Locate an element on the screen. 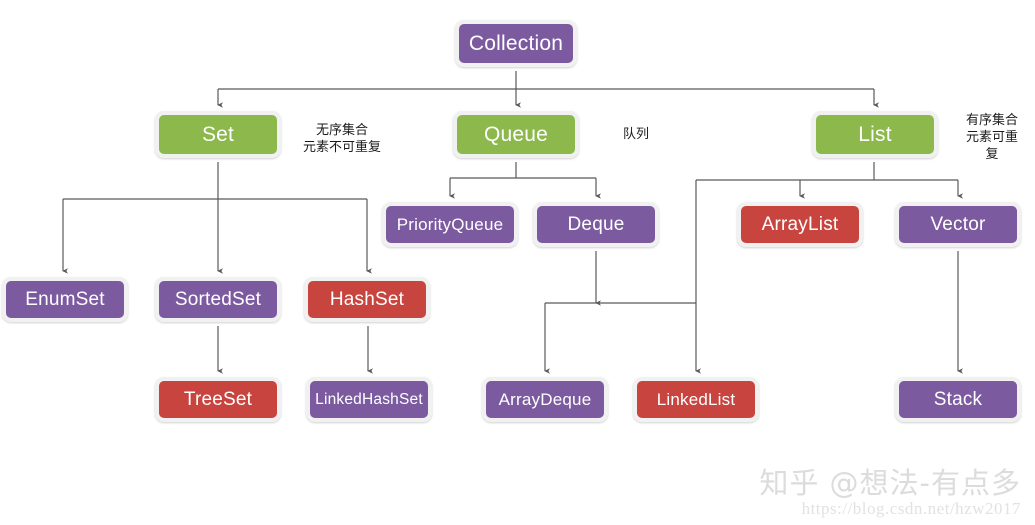  node-set-label: Set is located at coordinates (218, 134).